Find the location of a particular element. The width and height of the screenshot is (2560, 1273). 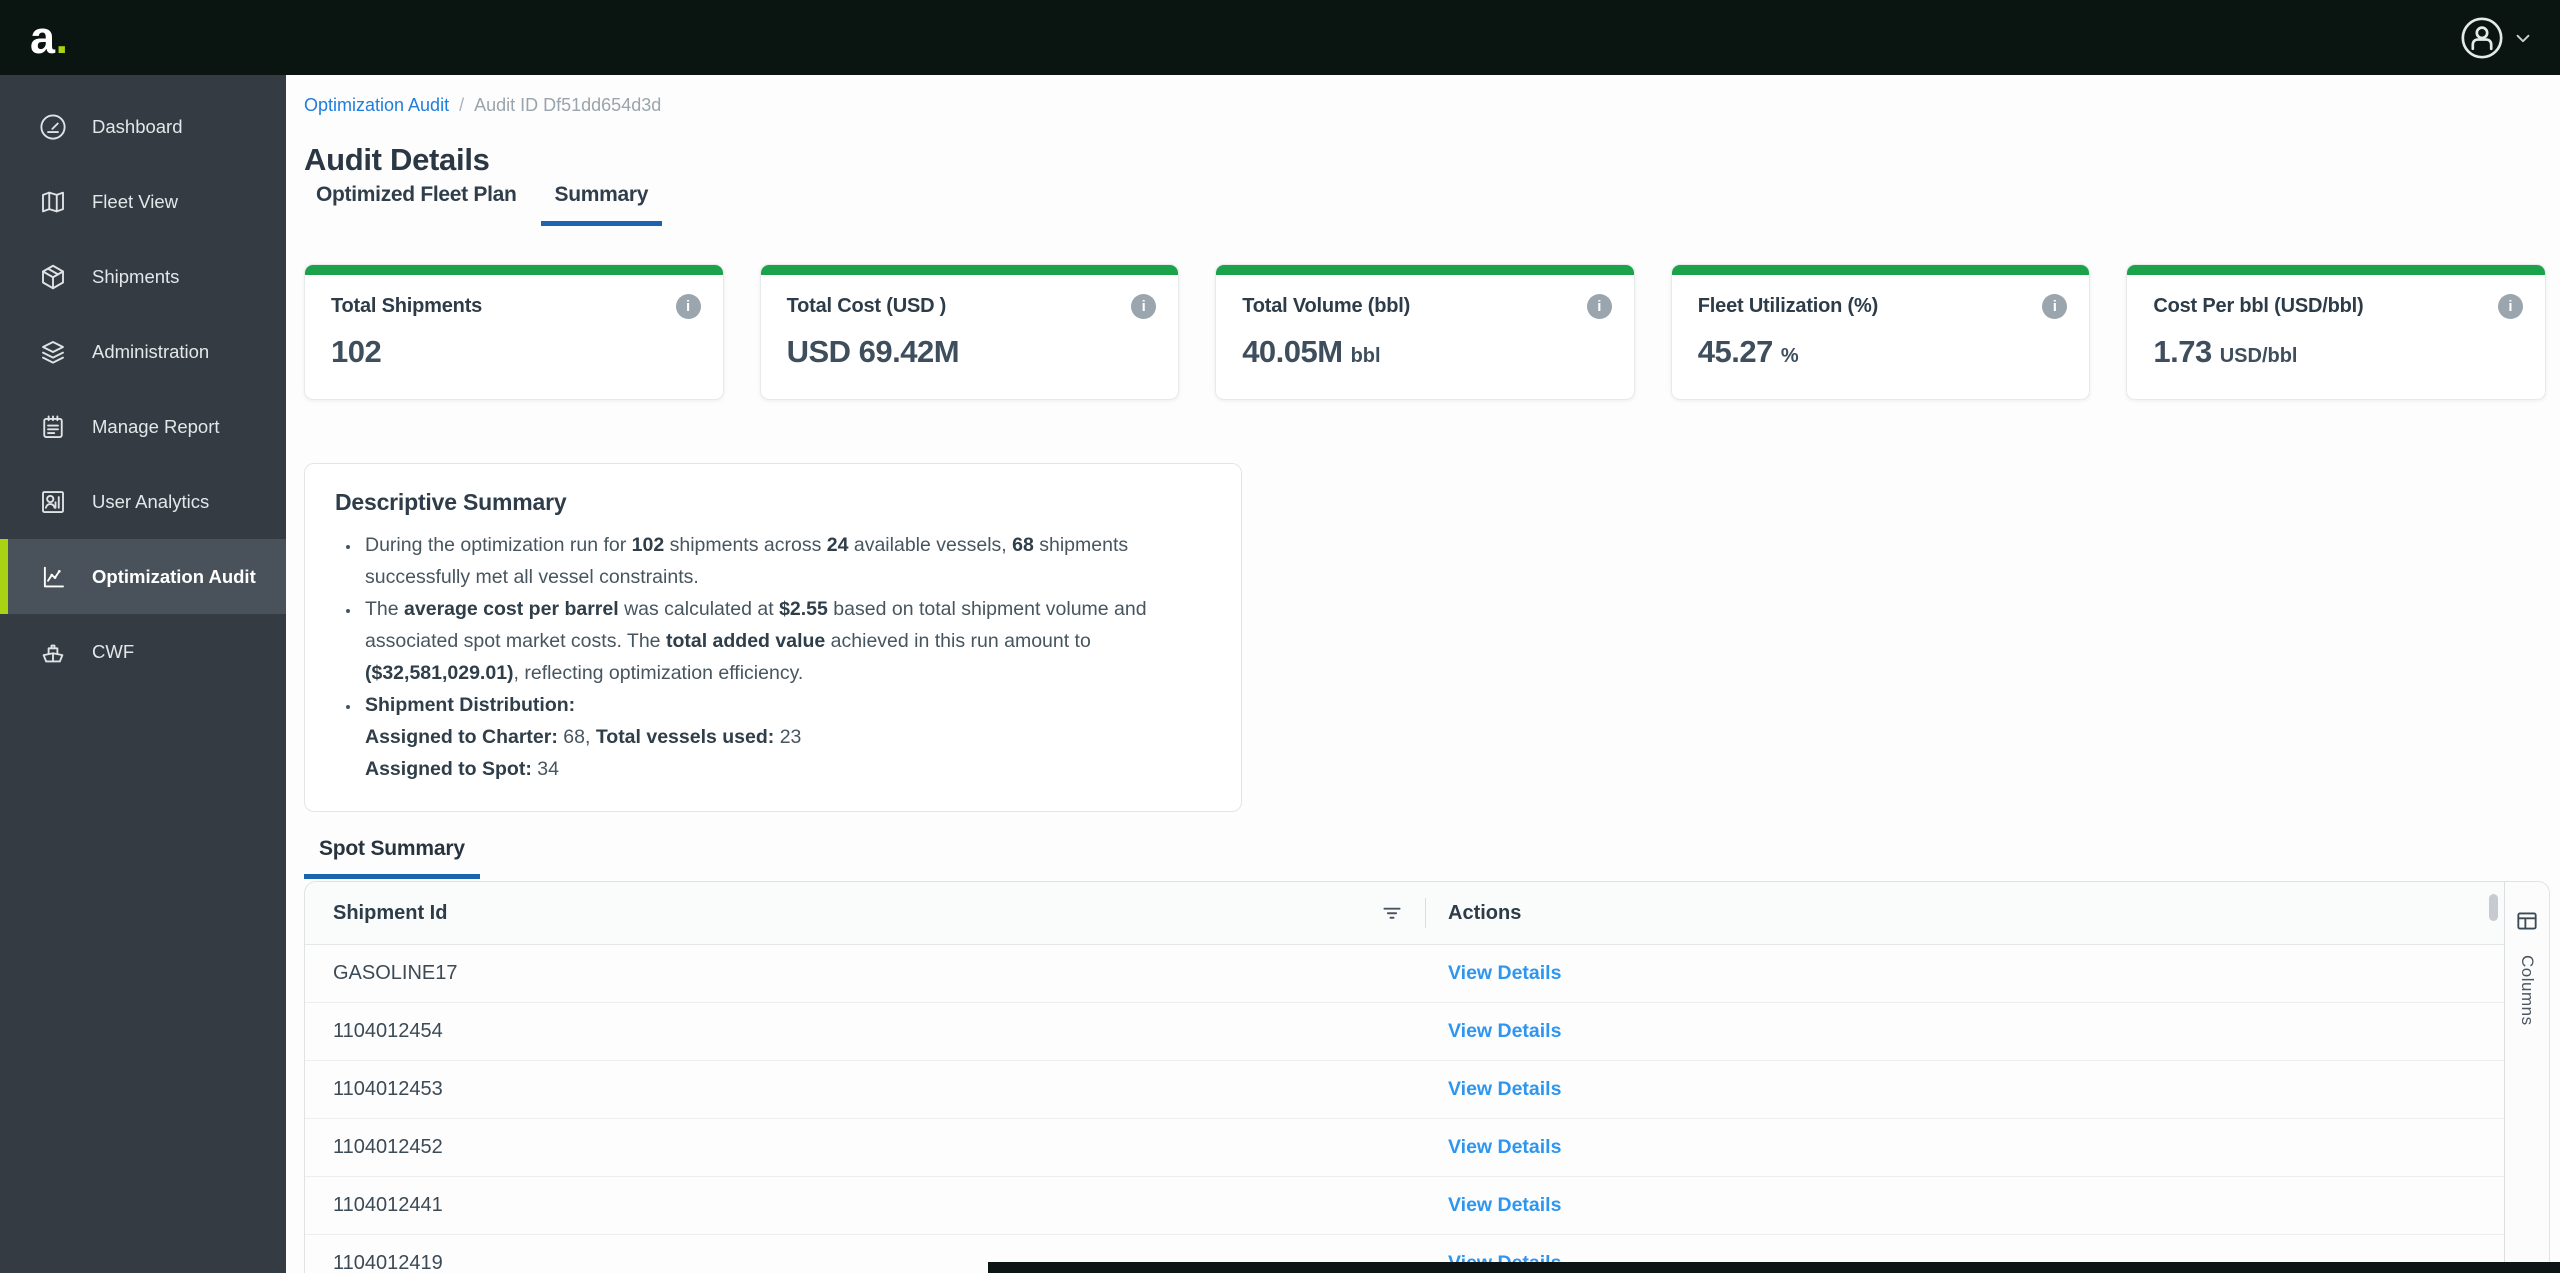

tab-summary: Summary is located at coordinates (601, 204).